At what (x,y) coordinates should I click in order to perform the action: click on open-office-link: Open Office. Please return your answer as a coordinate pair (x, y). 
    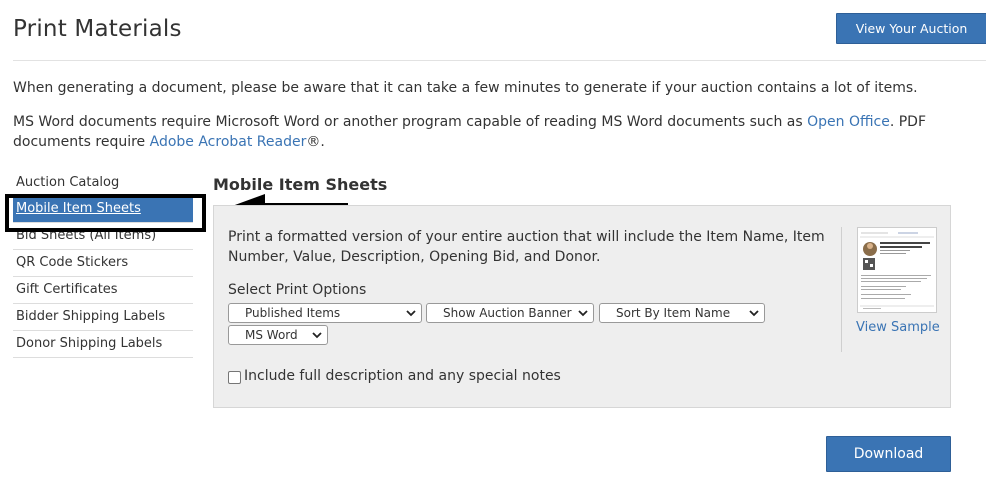
    Looking at the image, I should click on (848, 122).